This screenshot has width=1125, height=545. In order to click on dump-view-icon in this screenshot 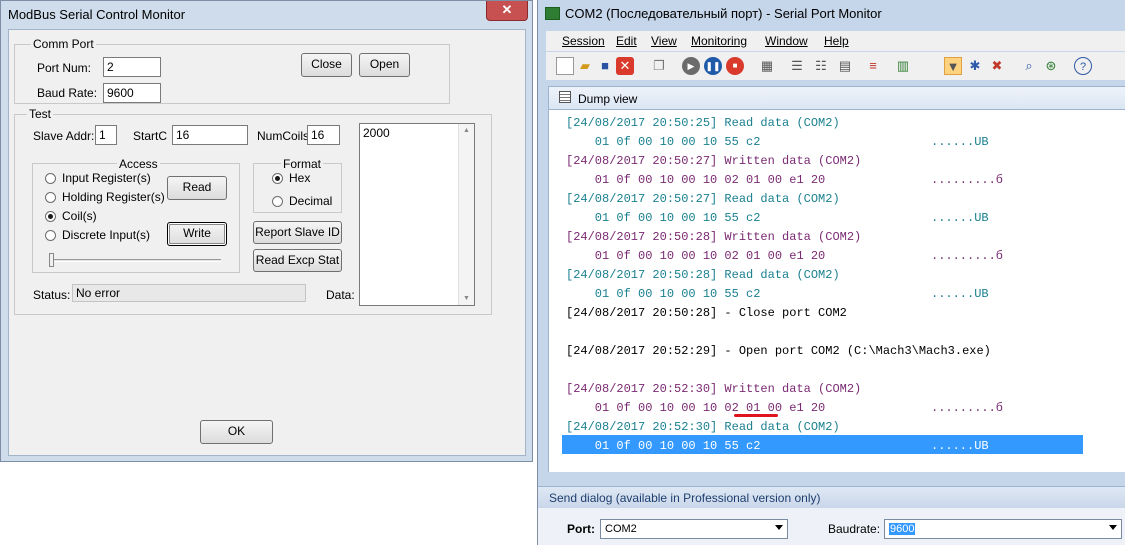, I will do `click(565, 97)`.